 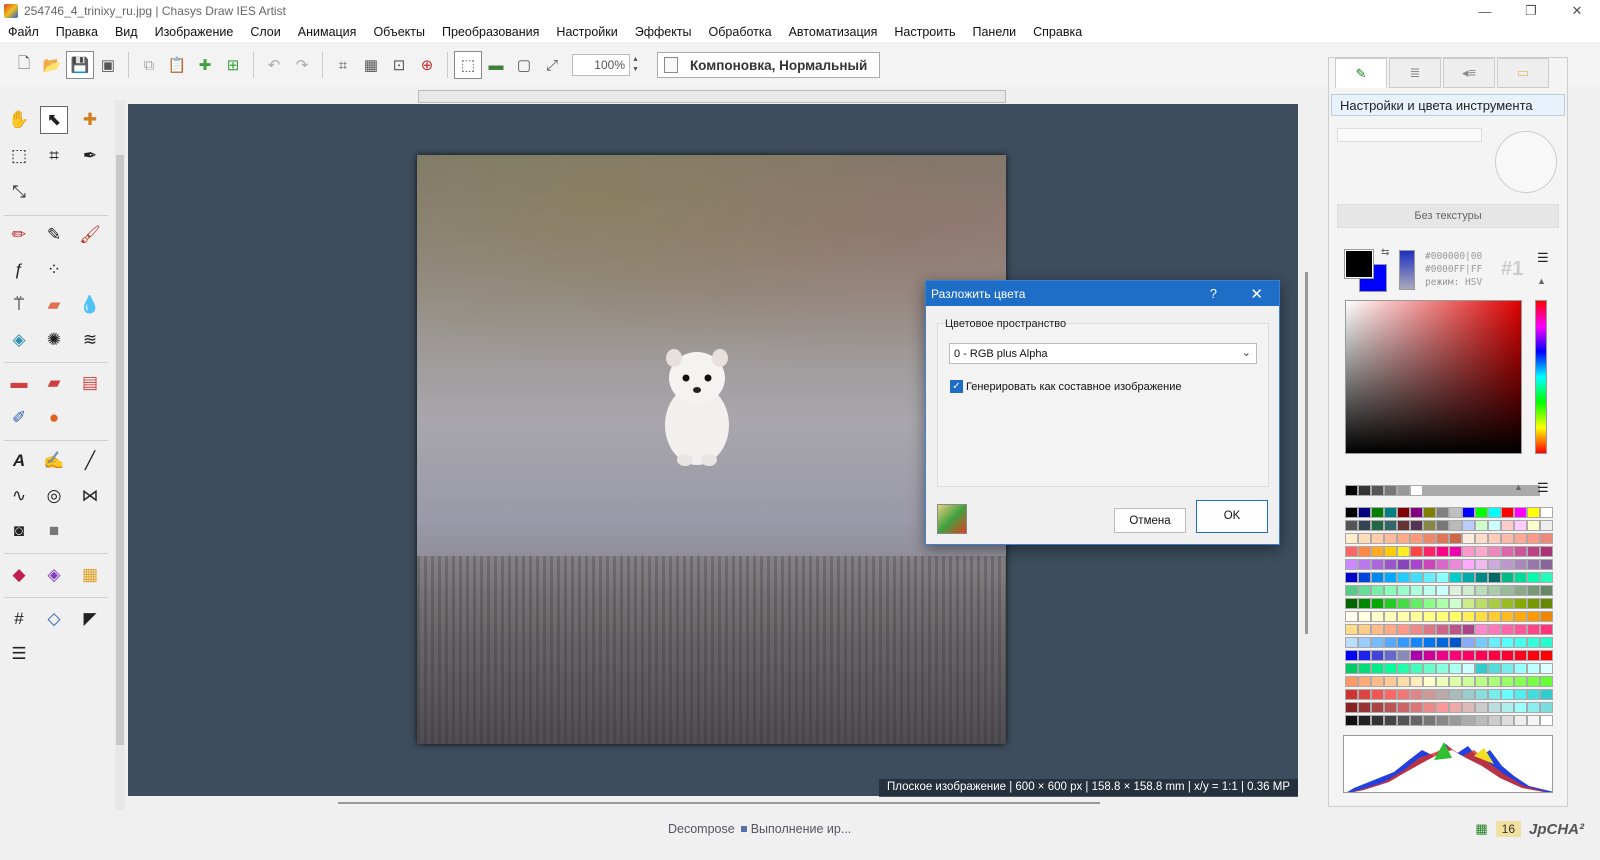 What do you see at coordinates (924, 32) in the screenshot?
I see `menu-customize: Настроить` at bounding box center [924, 32].